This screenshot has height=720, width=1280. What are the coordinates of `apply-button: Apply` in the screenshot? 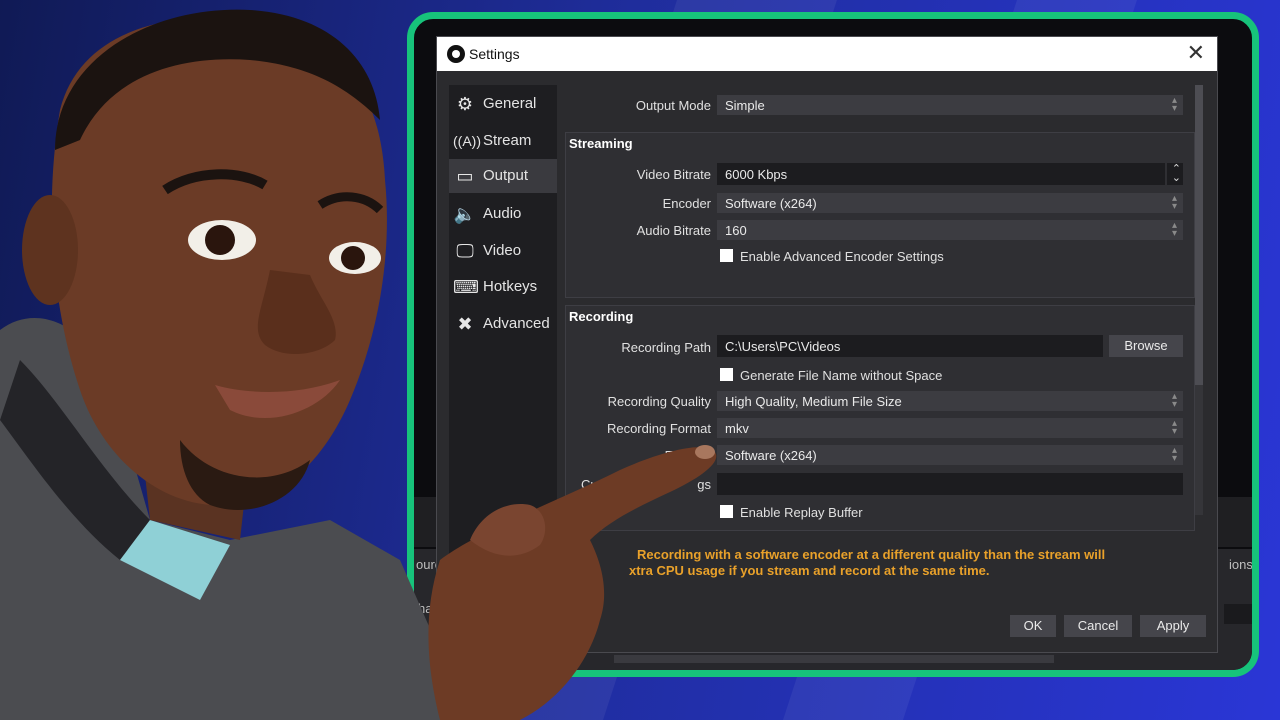 It's located at (1173, 626).